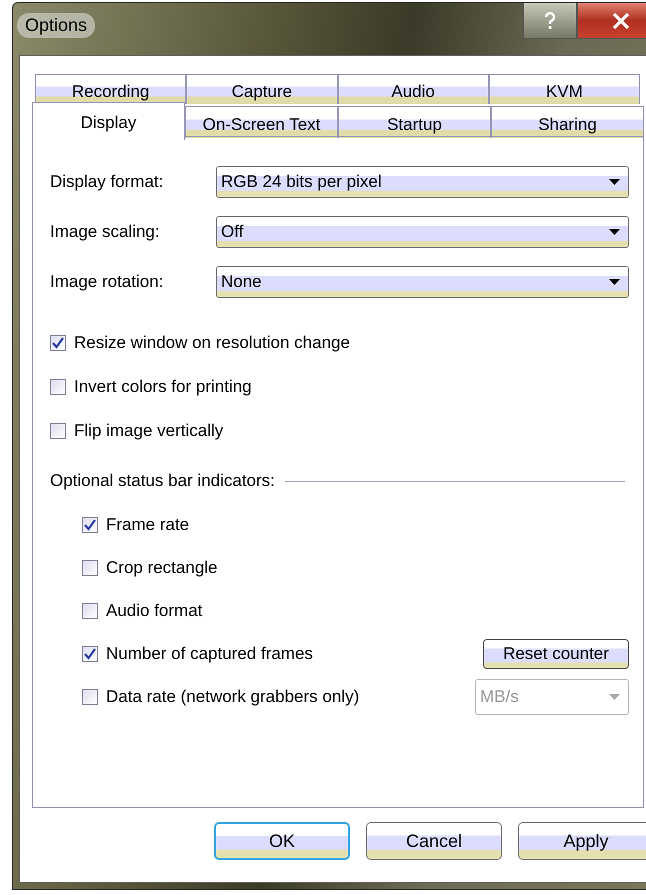 The width and height of the screenshot is (646, 895). What do you see at coordinates (261, 122) in the screenshot?
I see `tab: On-Screen Text` at bounding box center [261, 122].